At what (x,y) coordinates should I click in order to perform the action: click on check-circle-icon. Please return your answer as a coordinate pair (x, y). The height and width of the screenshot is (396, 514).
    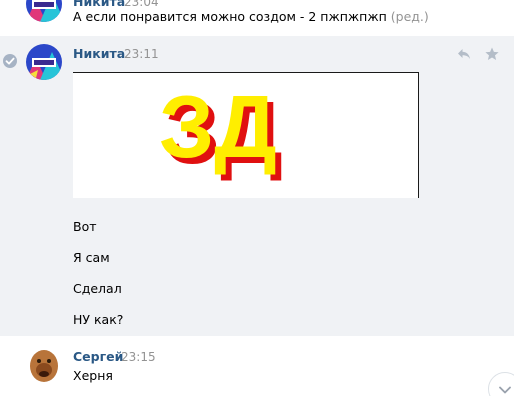
    Looking at the image, I should click on (10, 61).